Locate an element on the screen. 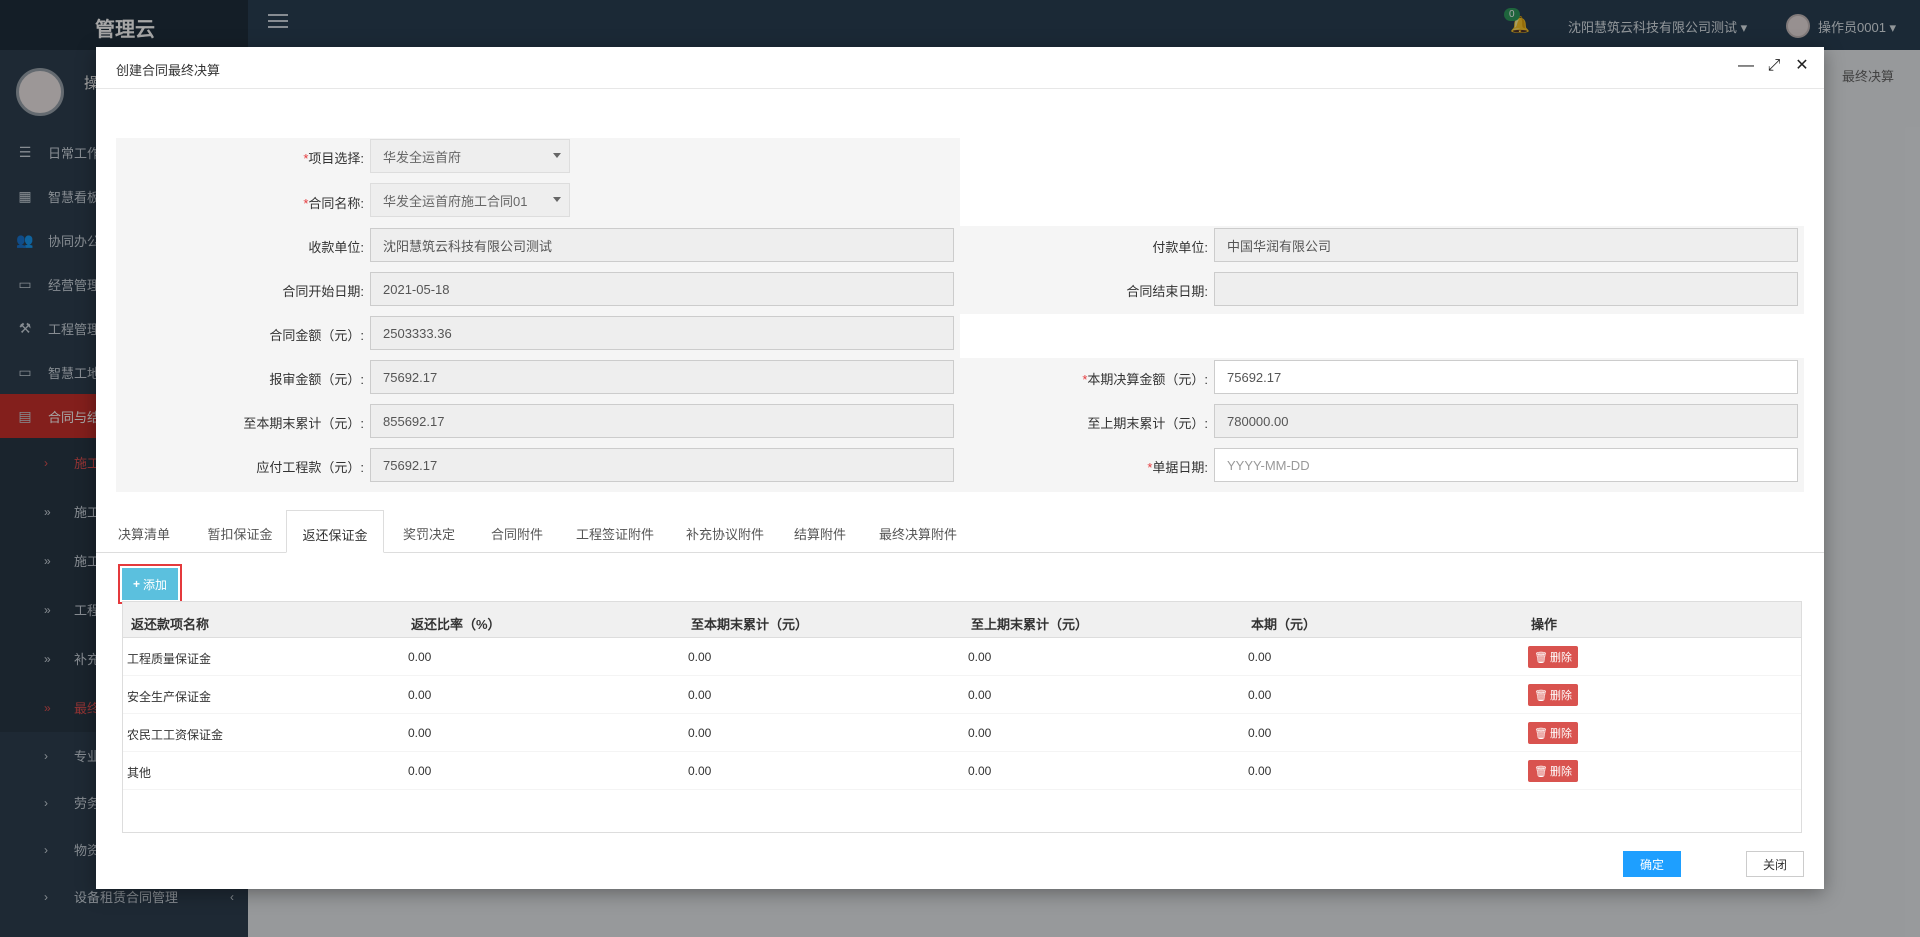 This screenshot has width=1920, height=937. start-date-input: 2021-05-18 is located at coordinates (662, 289).